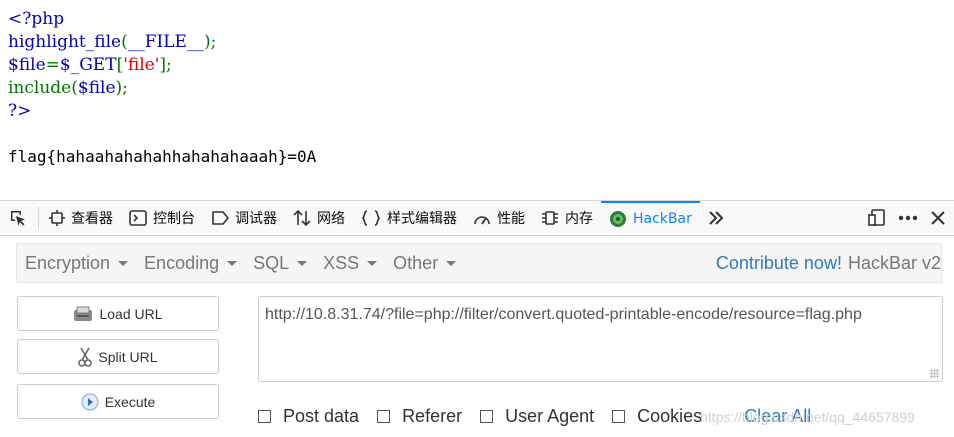  What do you see at coordinates (57, 218) in the screenshot?
I see `inspector-icon` at bounding box center [57, 218].